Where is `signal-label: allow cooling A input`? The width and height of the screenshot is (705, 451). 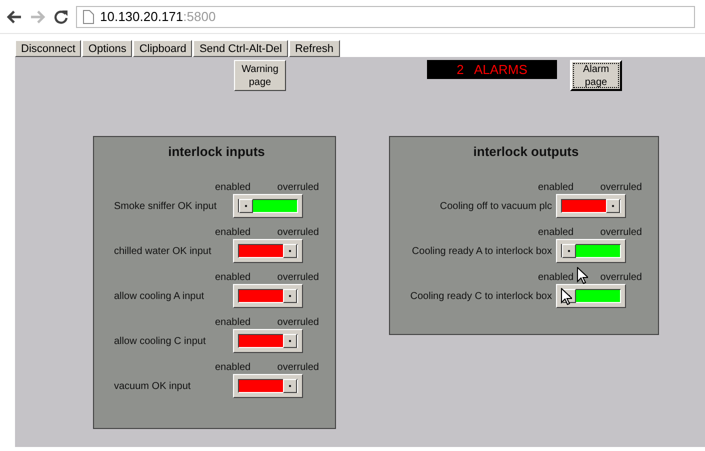 signal-label: allow cooling A input is located at coordinates (160, 296).